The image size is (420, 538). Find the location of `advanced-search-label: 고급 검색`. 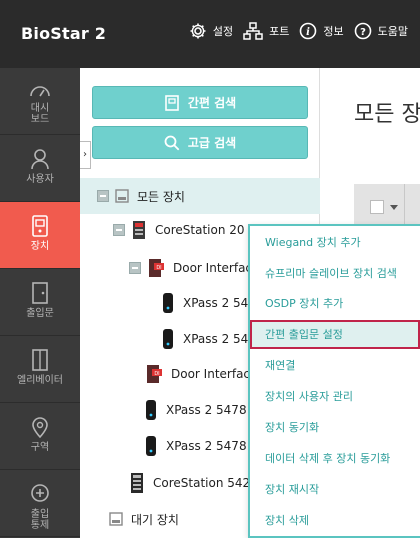

advanced-search-label: 고급 검색 is located at coordinates (212, 143).